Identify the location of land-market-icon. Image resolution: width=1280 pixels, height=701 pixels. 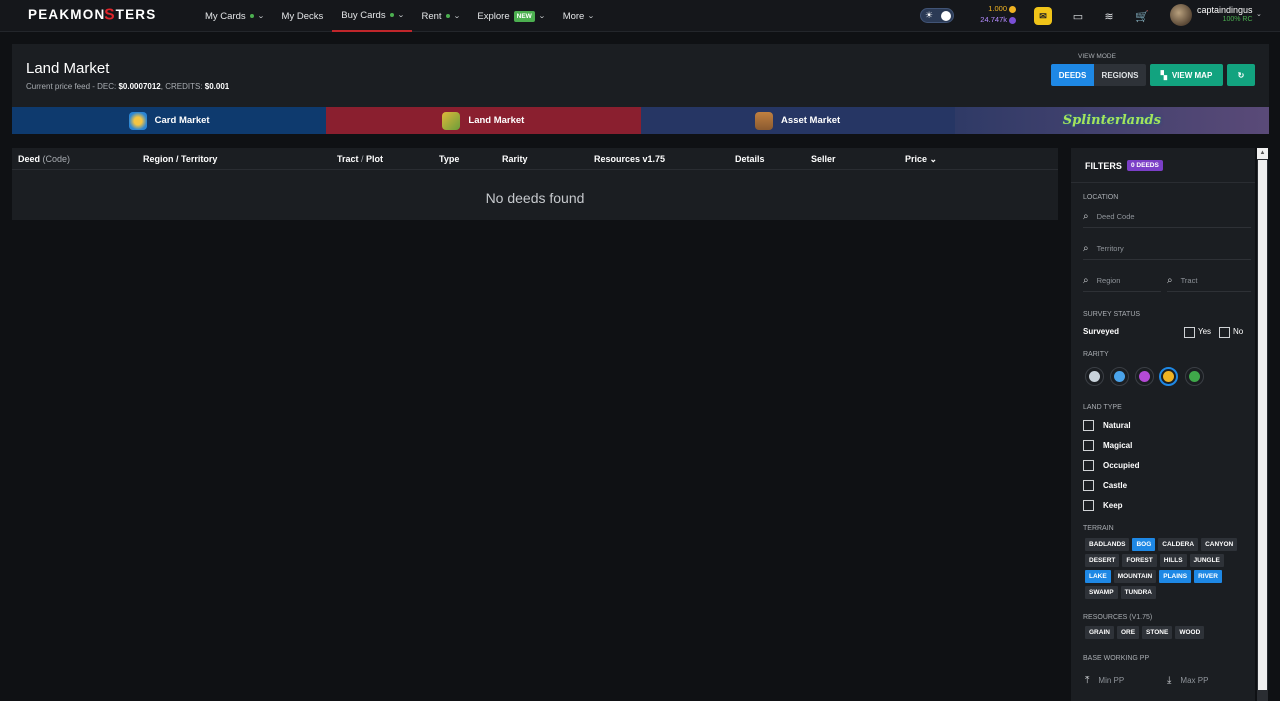
(451, 120).